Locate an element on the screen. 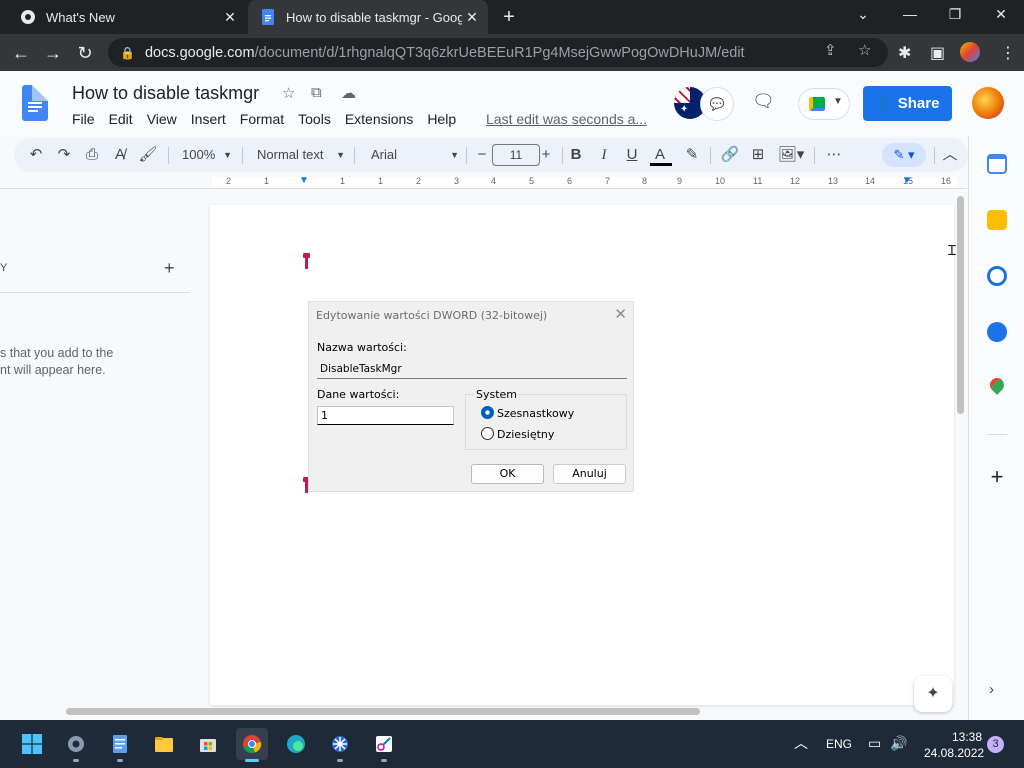  start-button is located at coordinates (32, 744).